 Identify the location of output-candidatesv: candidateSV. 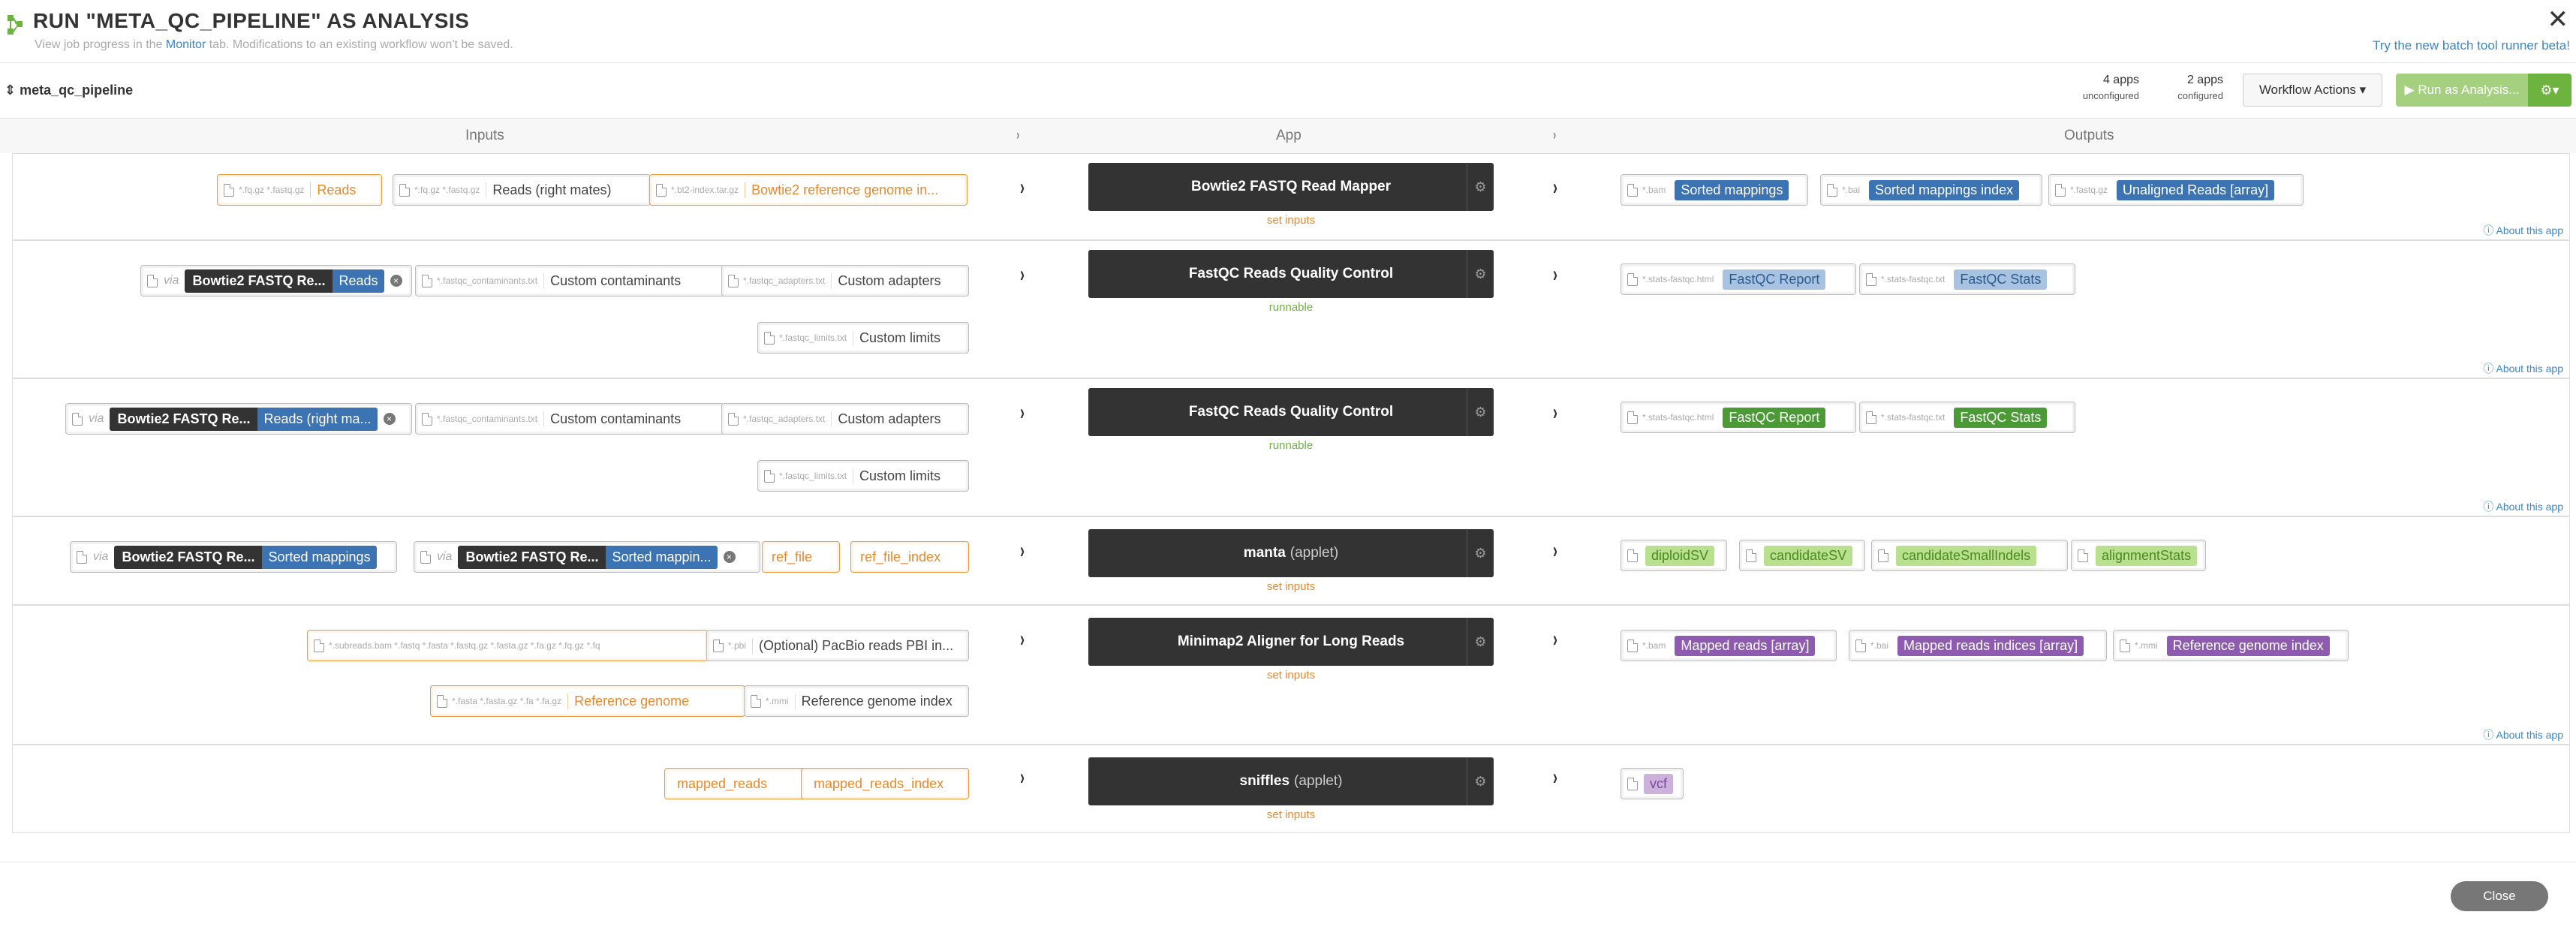
(1802, 555).